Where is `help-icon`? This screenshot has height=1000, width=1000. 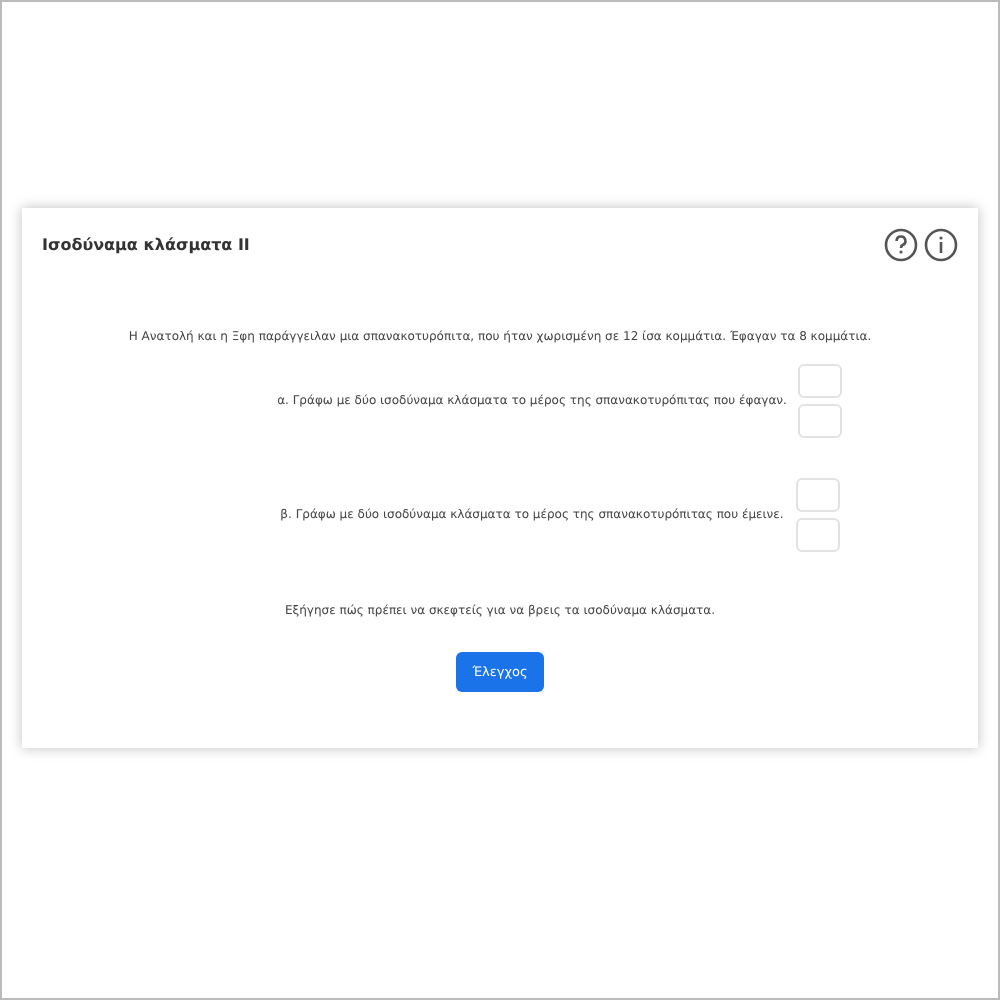
help-icon is located at coordinates (901, 245).